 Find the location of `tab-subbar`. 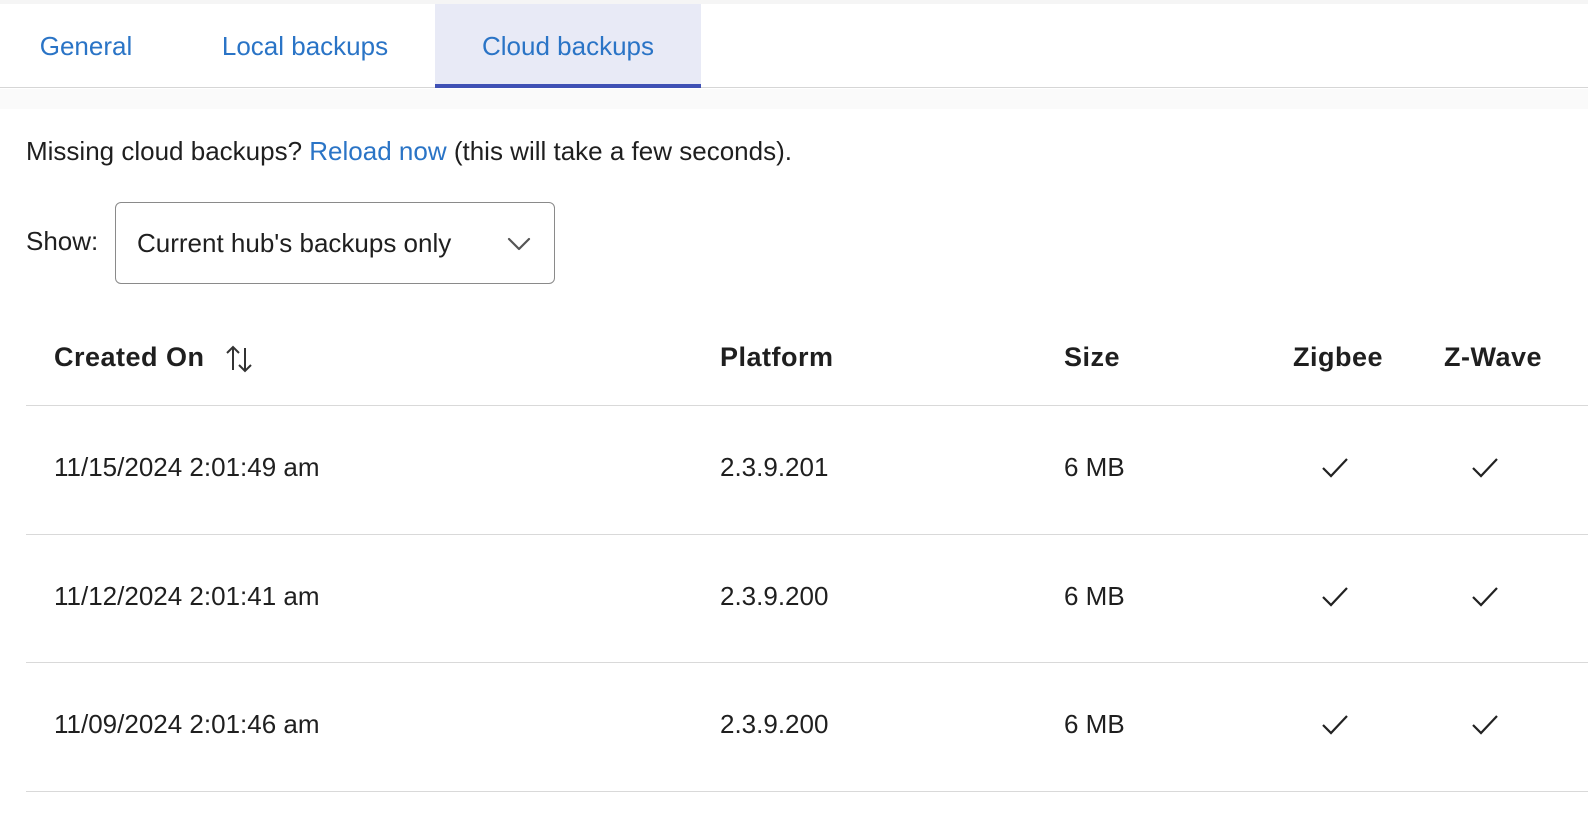

tab-subbar is located at coordinates (794, 99).